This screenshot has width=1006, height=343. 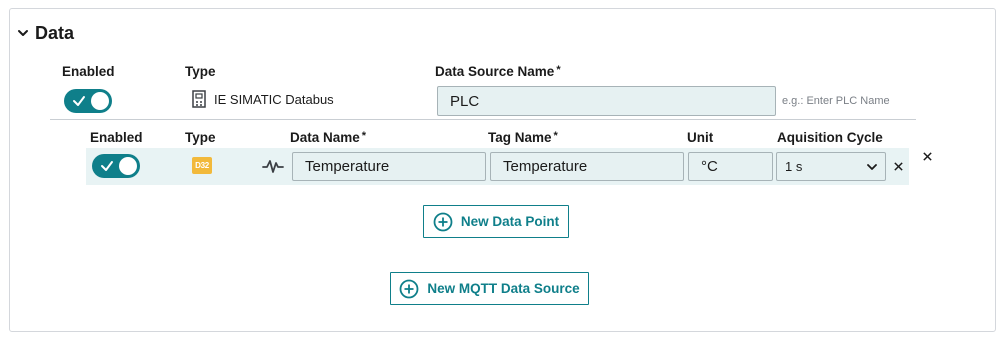 What do you see at coordinates (830, 137) in the screenshot?
I see `dp-cycle-label: Aquisition Cycle` at bounding box center [830, 137].